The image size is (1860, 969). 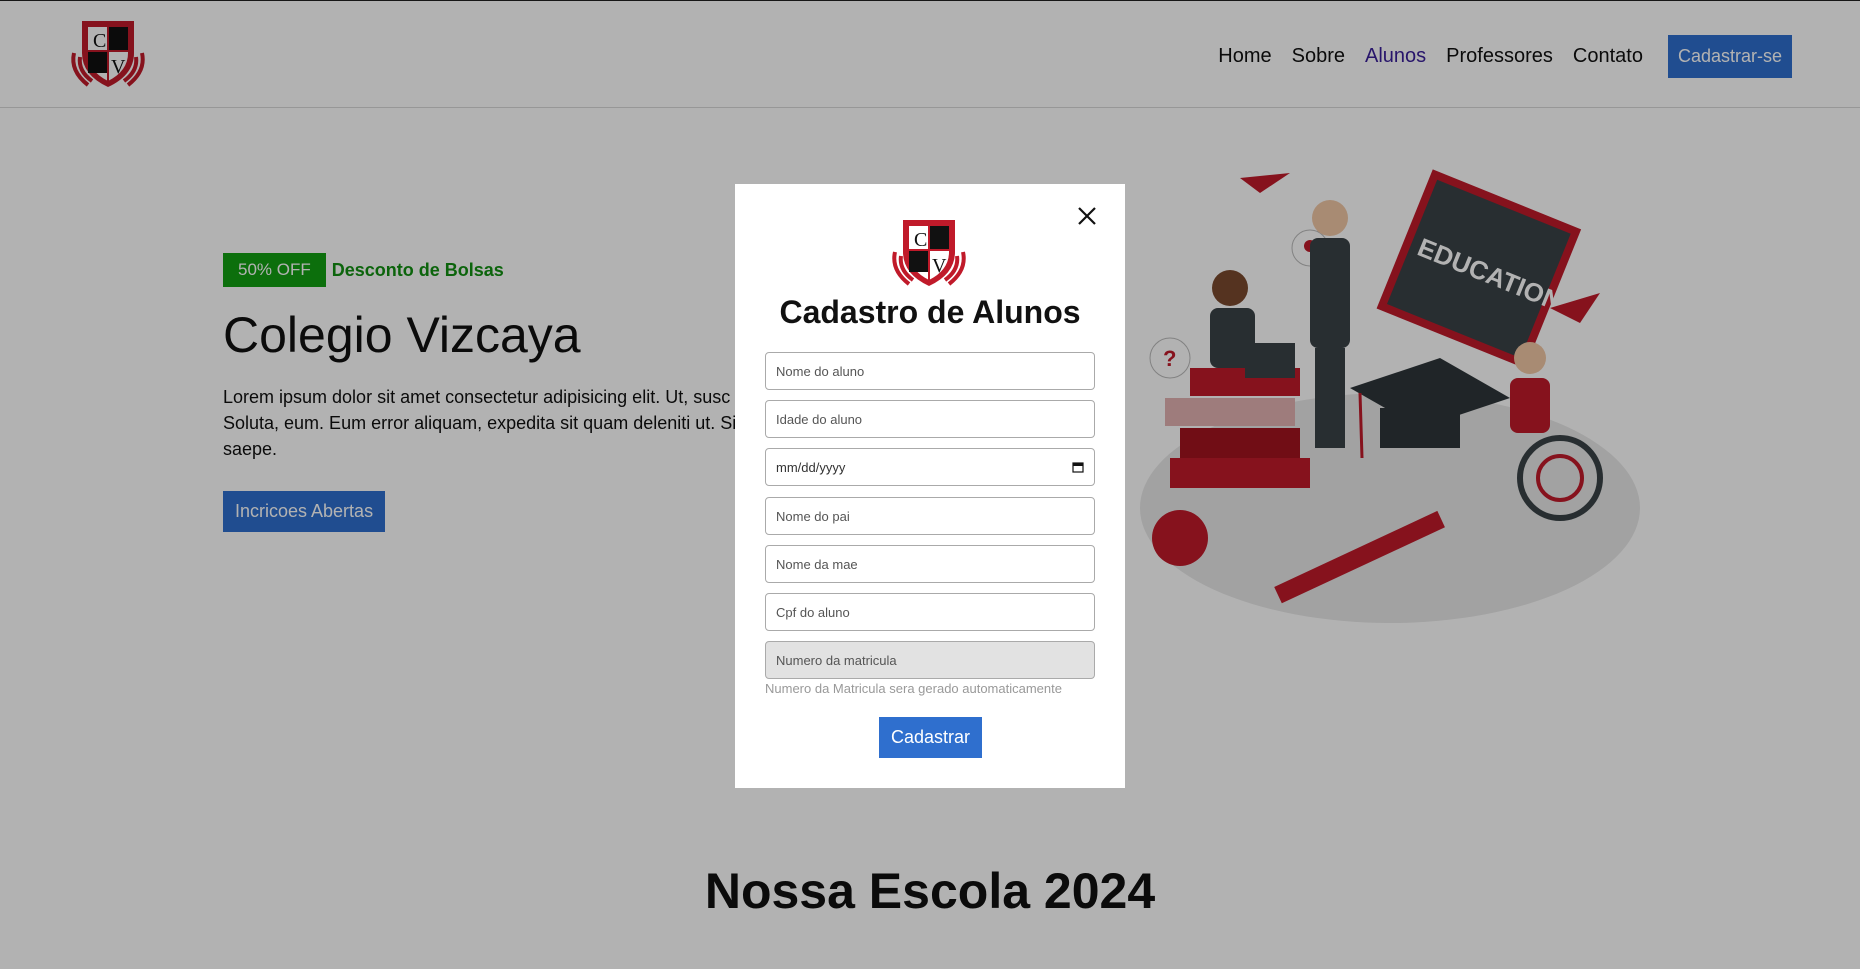 I want to click on registration-number-input, so click(x=930, y=660).